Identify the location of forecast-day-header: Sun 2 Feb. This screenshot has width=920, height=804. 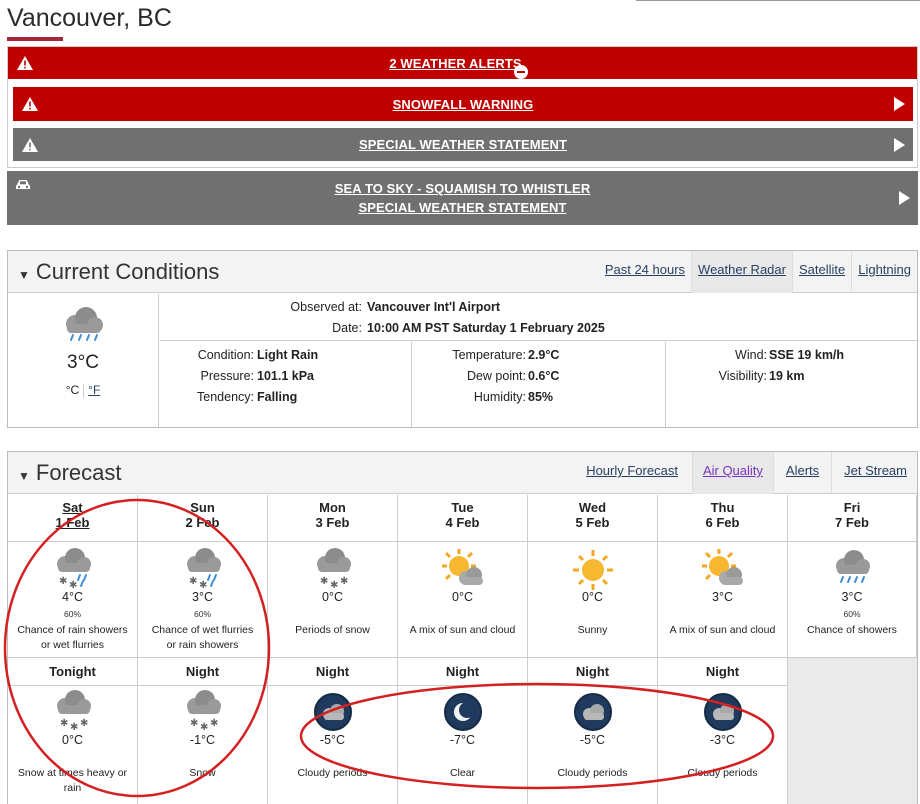
(203, 518).